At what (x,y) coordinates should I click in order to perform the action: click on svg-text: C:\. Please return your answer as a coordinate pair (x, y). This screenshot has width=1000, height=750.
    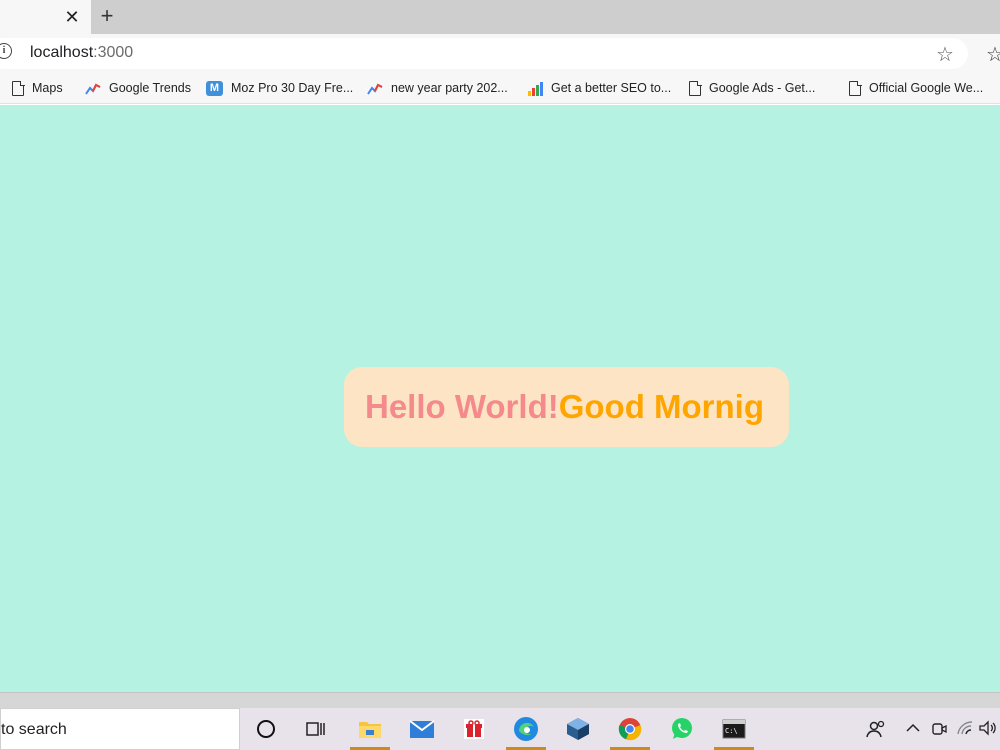
    Looking at the image, I should click on (731, 731).